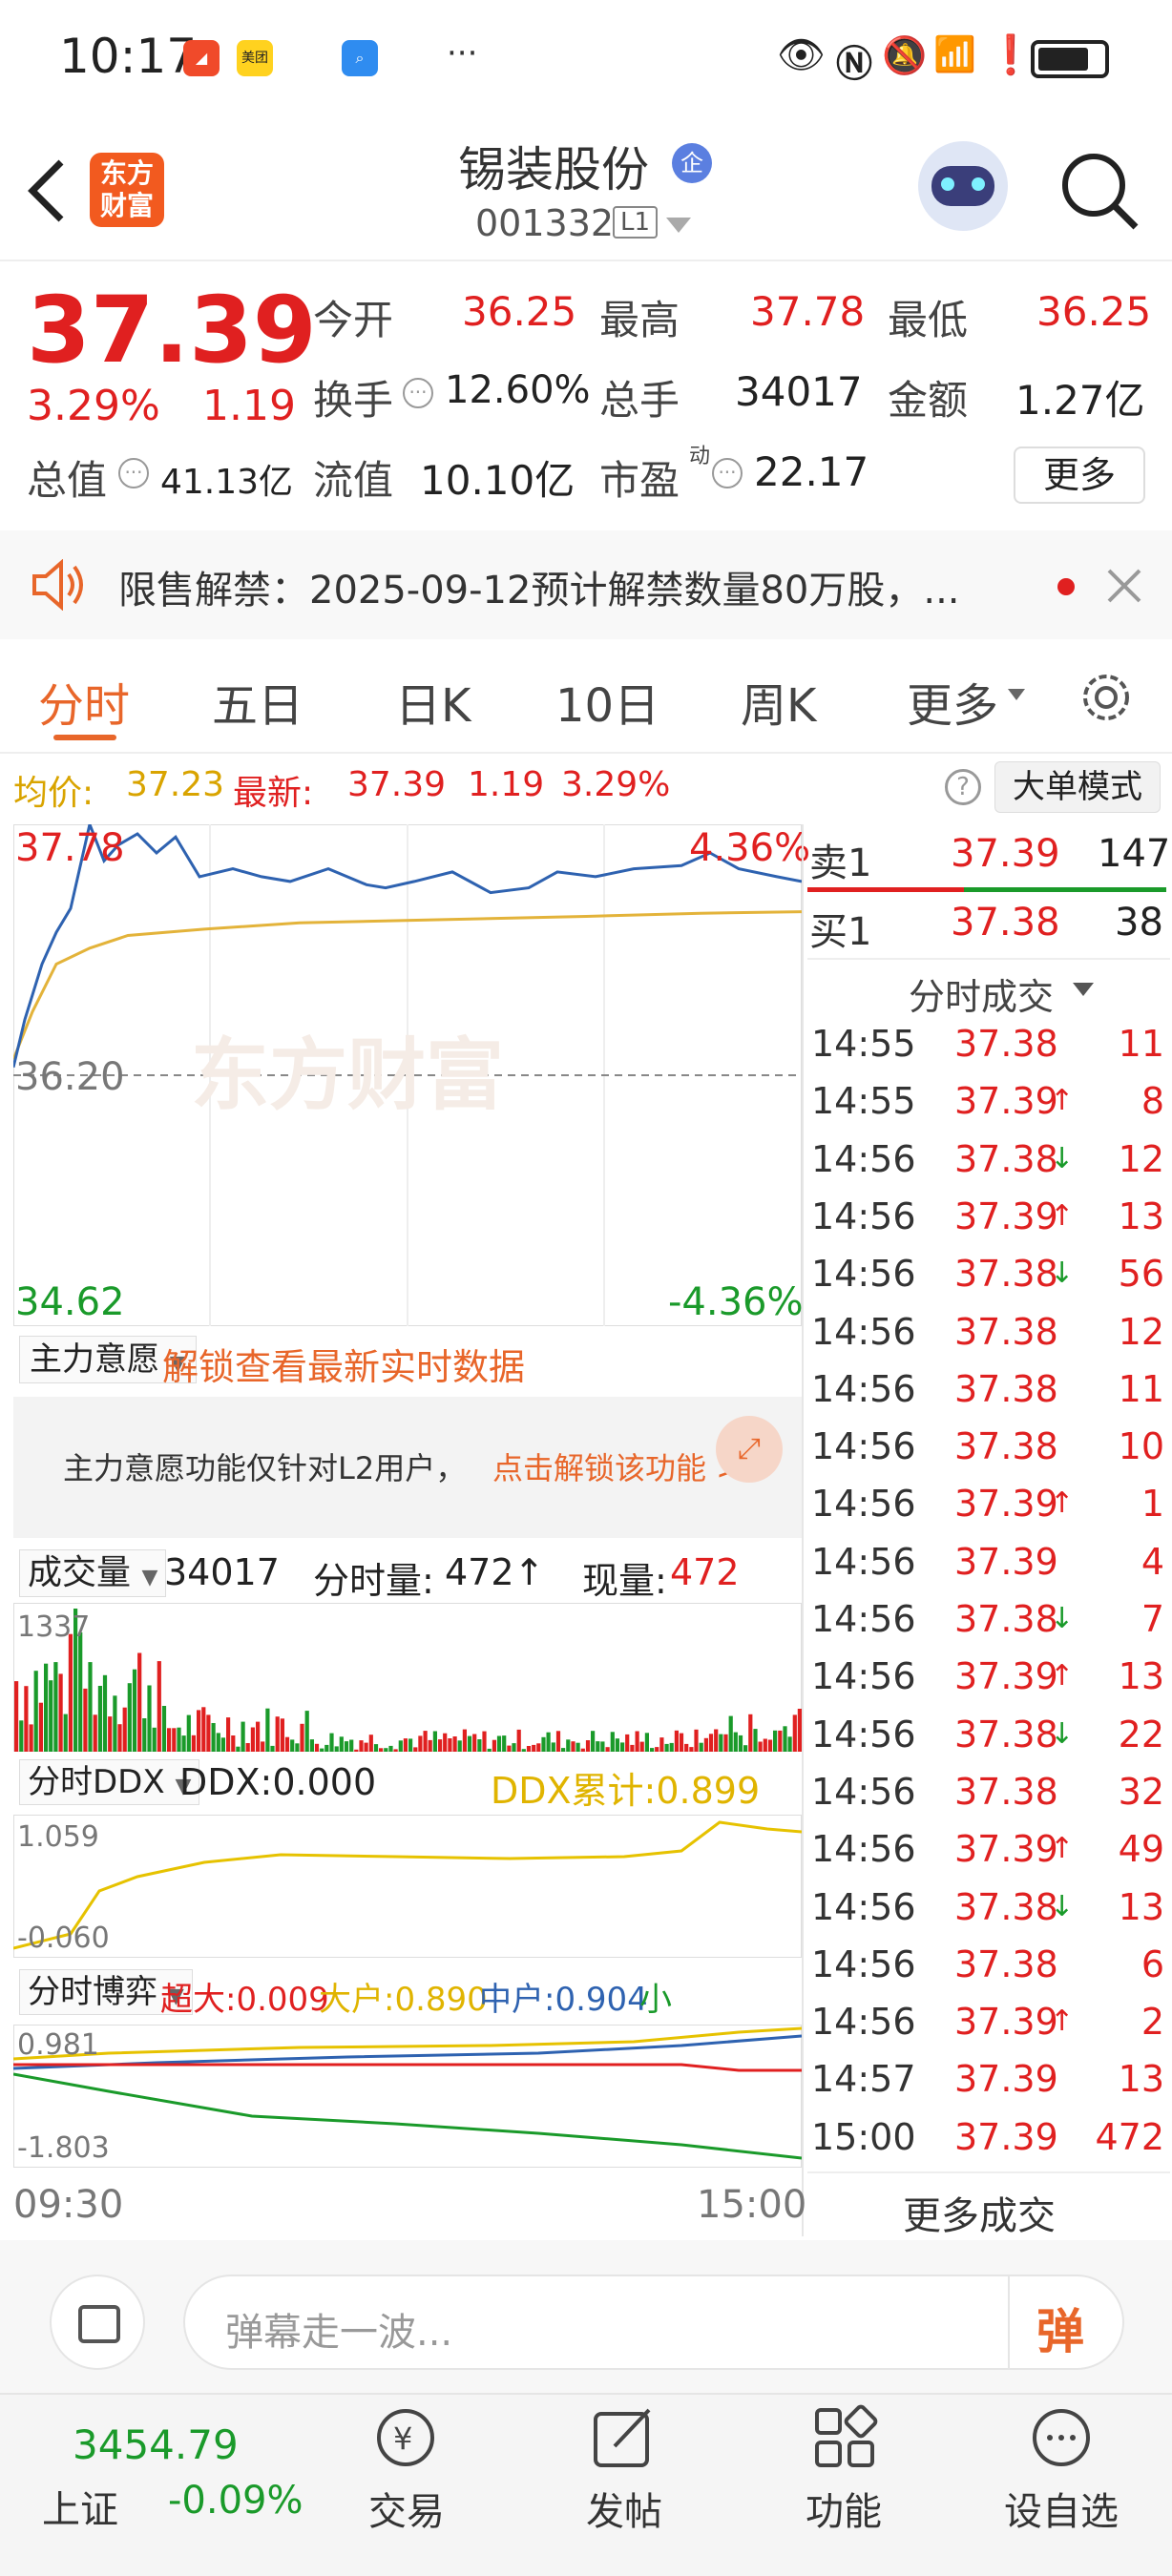  What do you see at coordinates (987, 1396) in the screenshot?
I see `trade-row: 14:56 37.38 11` at bounding box center [987, 1396].